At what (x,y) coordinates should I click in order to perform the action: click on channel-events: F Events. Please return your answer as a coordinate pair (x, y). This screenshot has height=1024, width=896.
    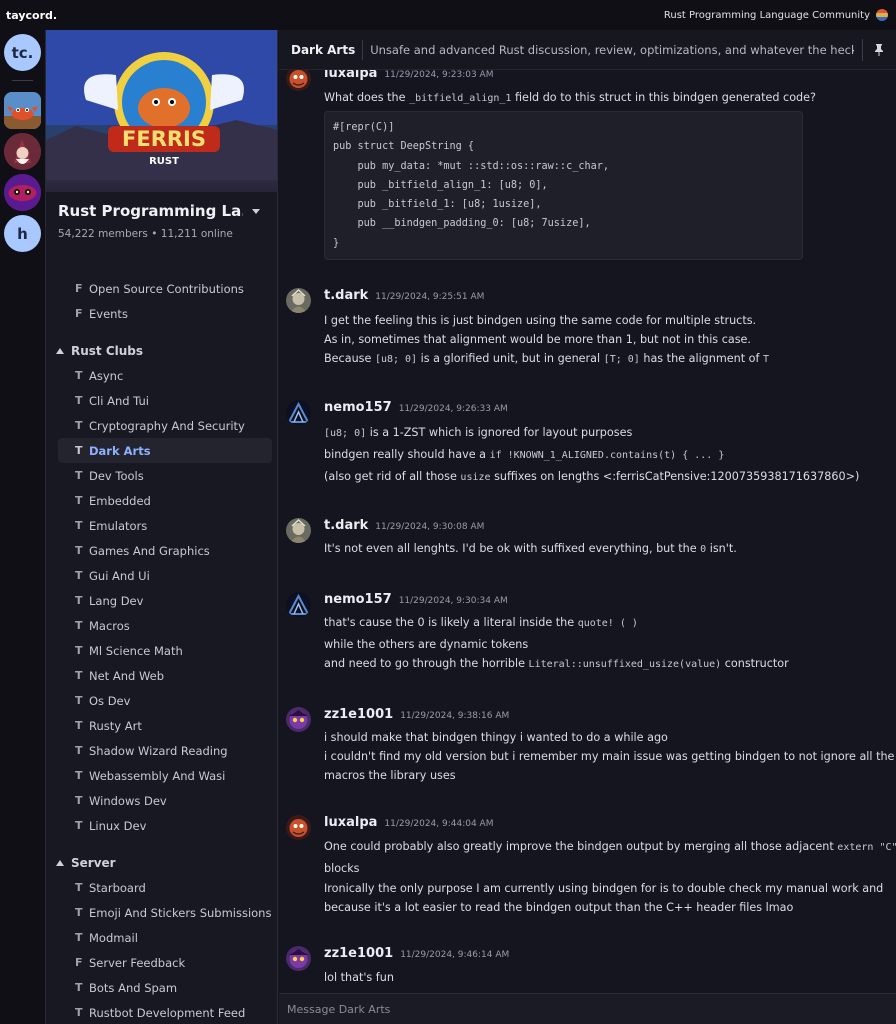
    Looking at the image, I should click on (165, 313).